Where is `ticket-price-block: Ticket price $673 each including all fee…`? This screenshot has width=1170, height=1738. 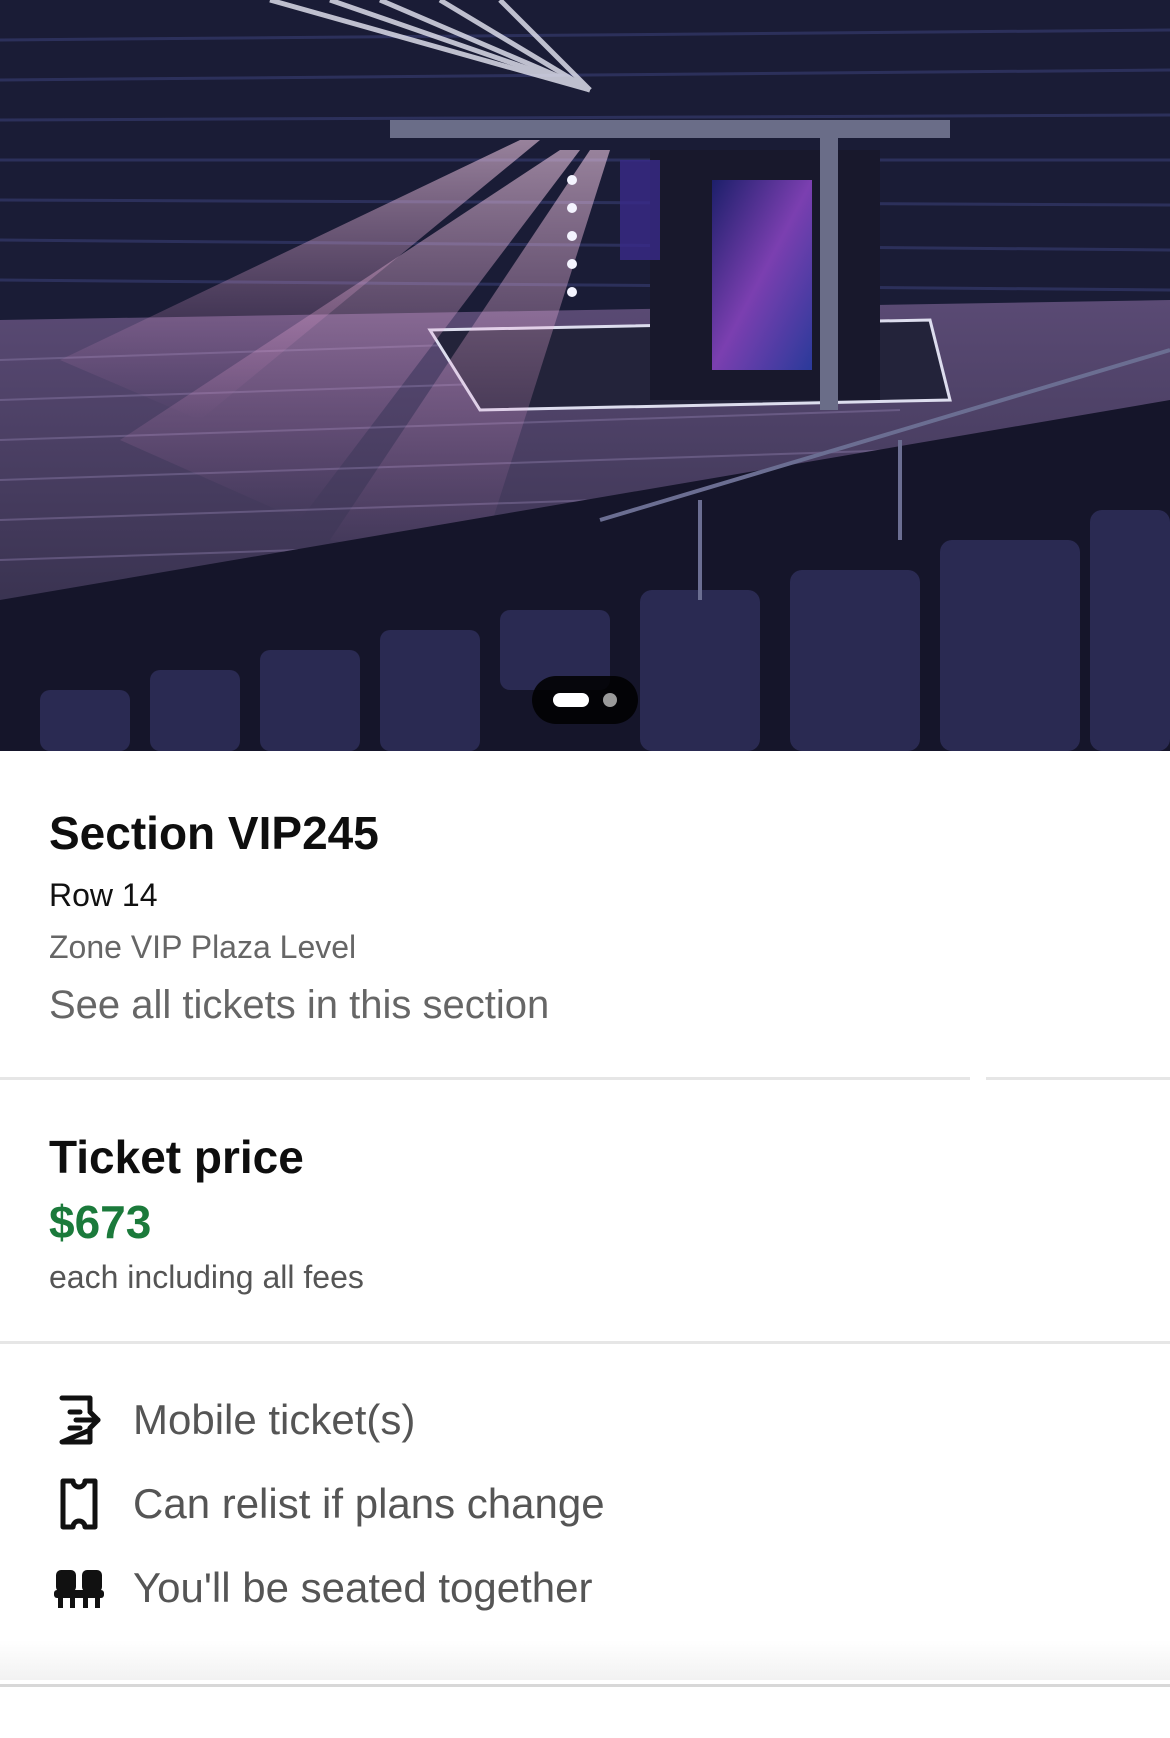 ticket-price-block: Ticket price $673 each including all fee… is located at coordinates (585, 1189).